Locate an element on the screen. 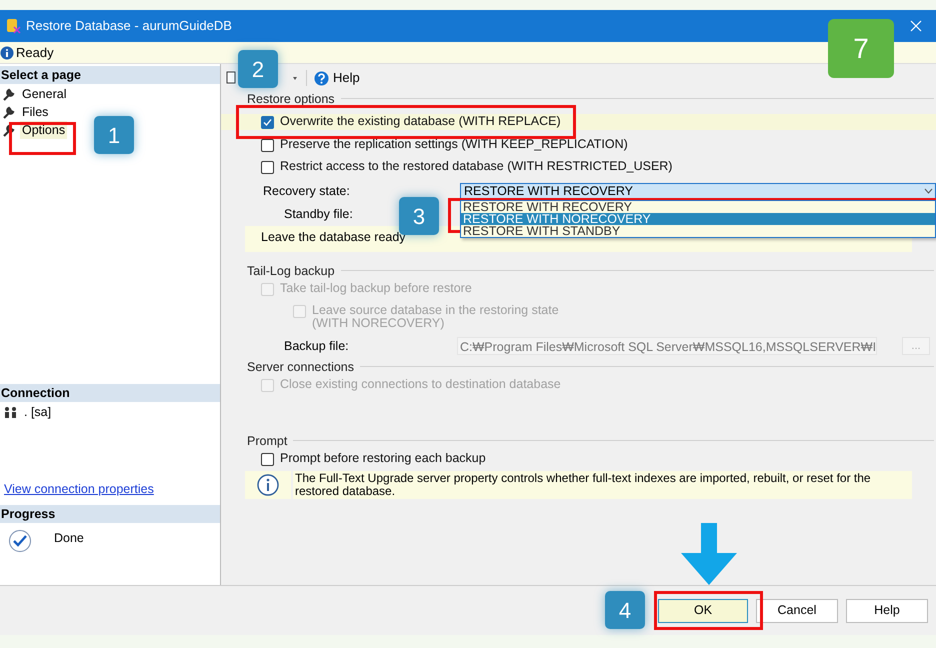 The width and height of the screenshot is (936, 648). recovery-state-dropdown: RESTORE WITH RECOVERY is located at coordinates (698, 191).